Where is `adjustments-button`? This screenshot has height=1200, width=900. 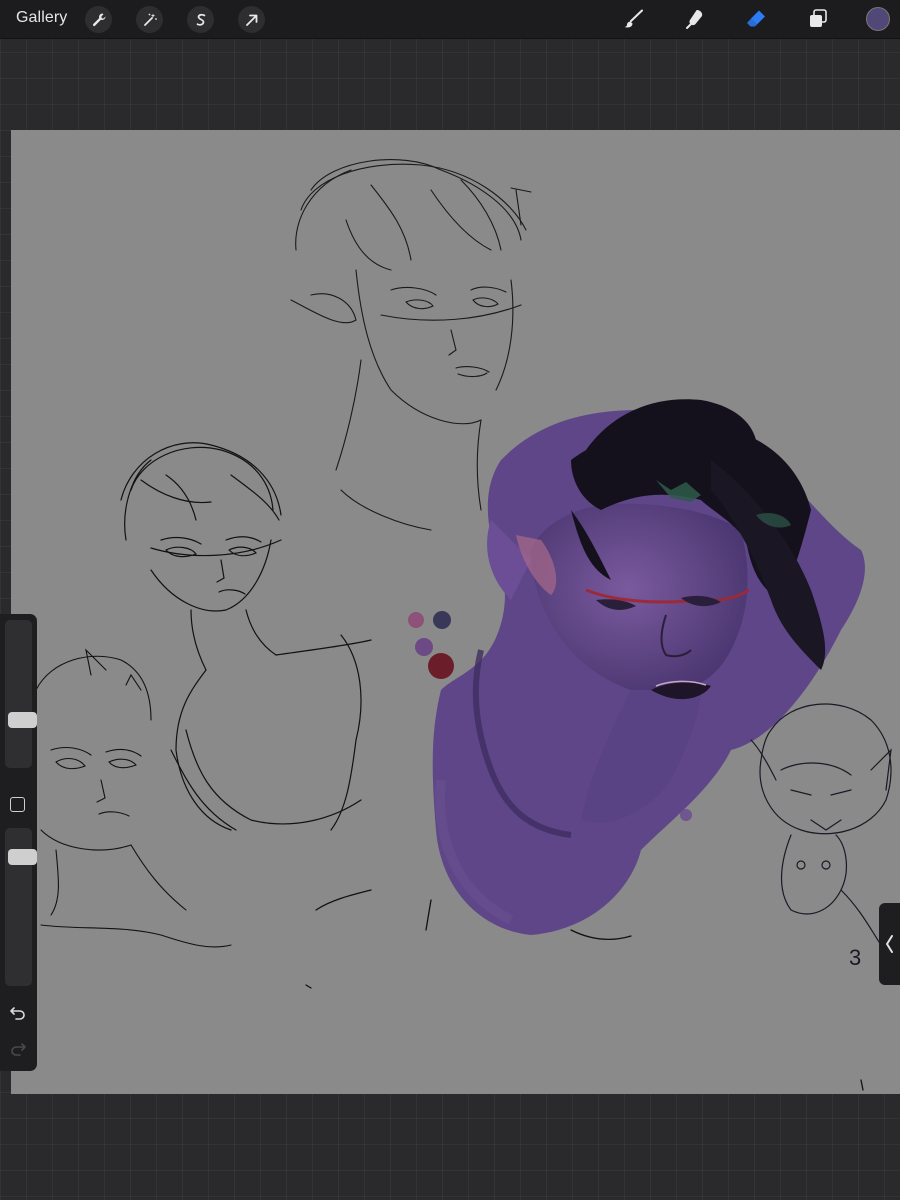
adjustments-button is located at coordinates (149, 19).